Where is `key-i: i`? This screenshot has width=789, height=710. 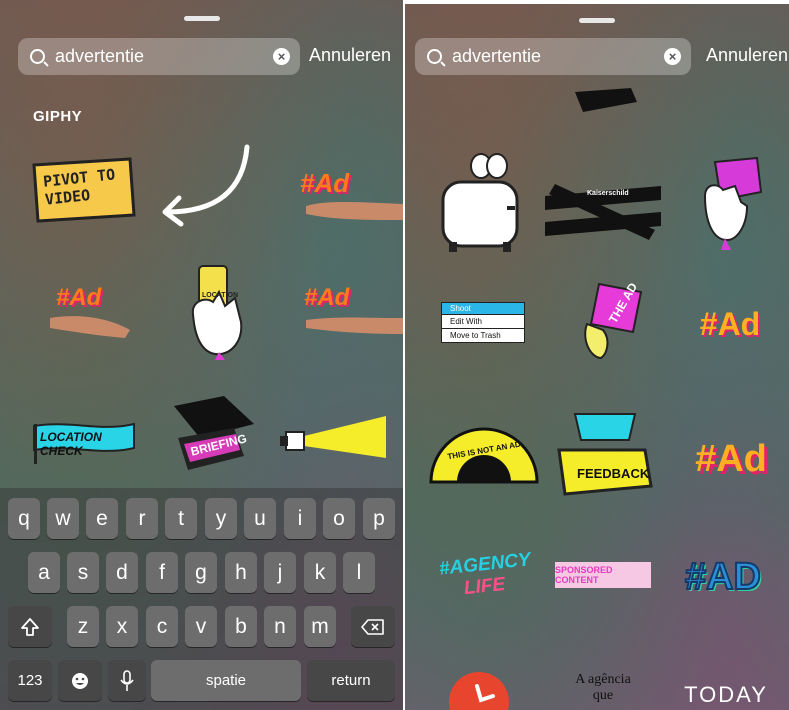 key-i: i is located at coordinates (300, 518).